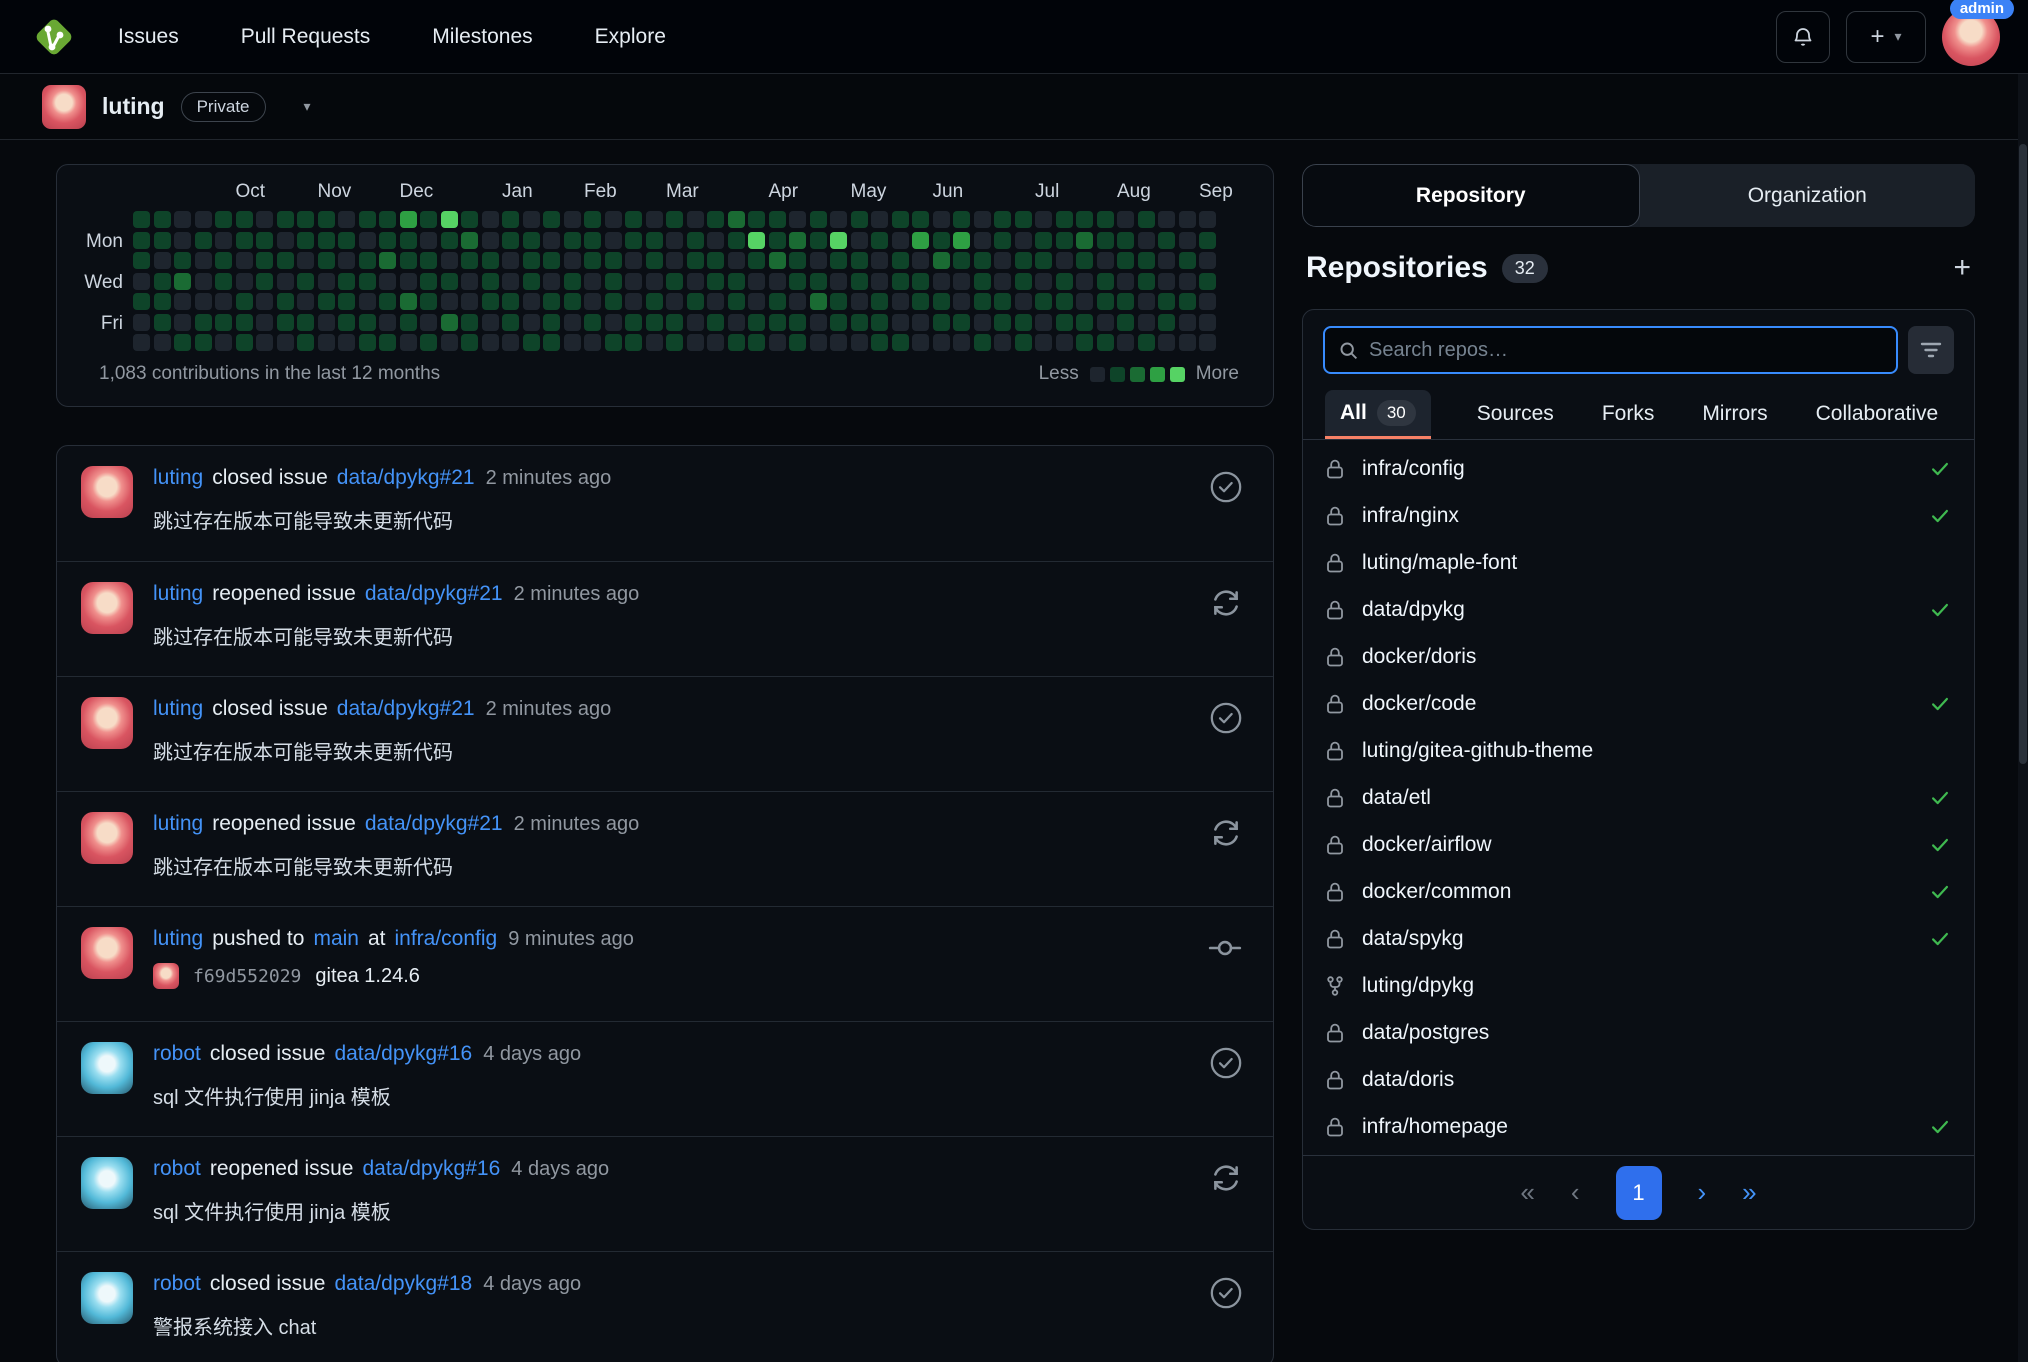  I want to click on profile-avatar, so click(64, 106).